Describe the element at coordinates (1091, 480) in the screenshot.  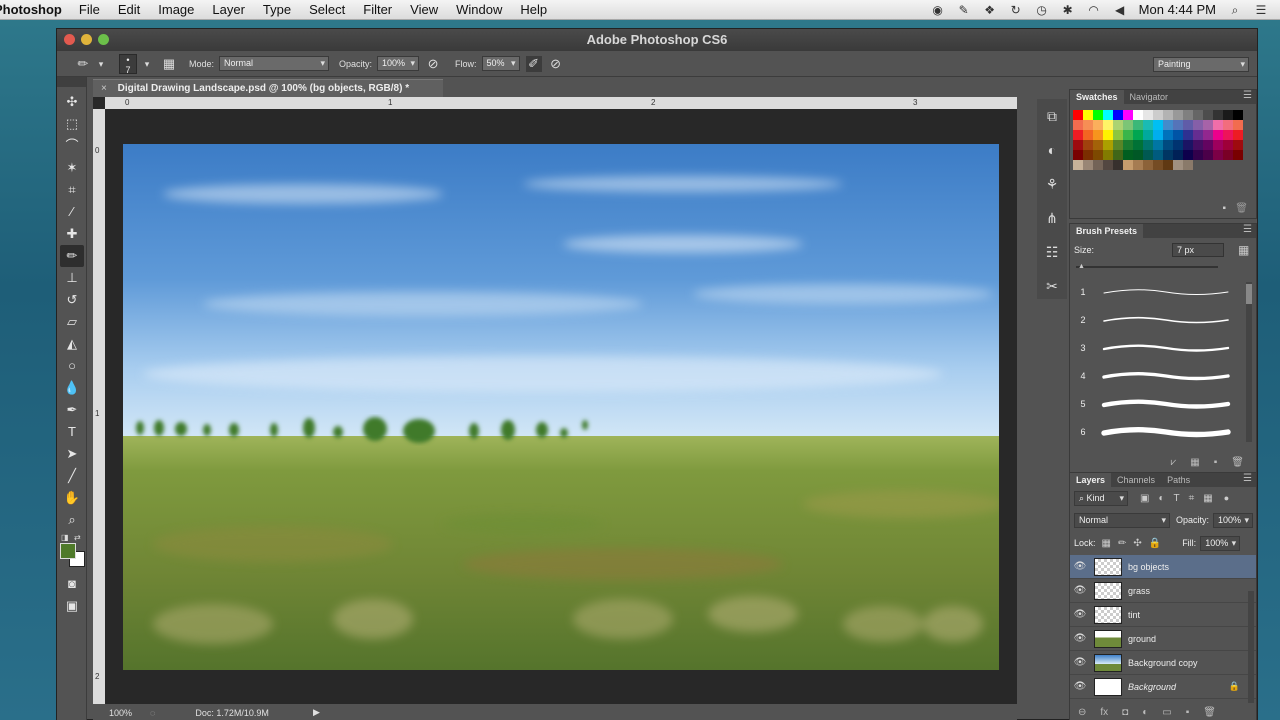
I see `tab-layers: Layers` at that location.